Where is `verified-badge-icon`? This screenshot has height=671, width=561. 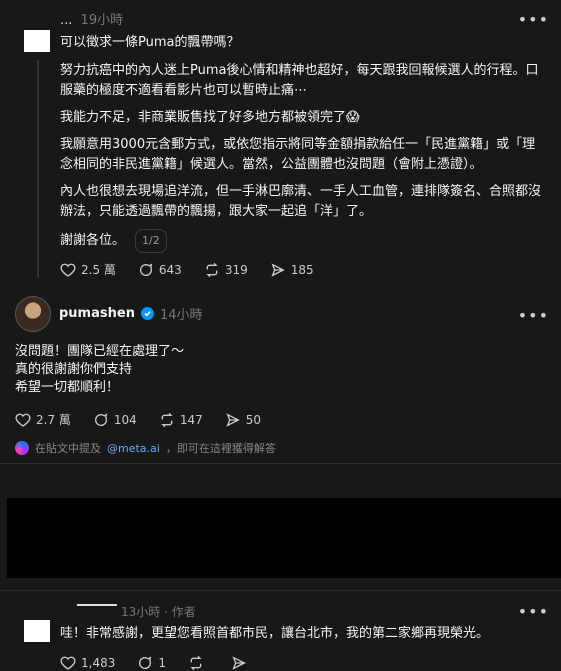 verified-badge-icon is located at coordinates (147, 313).